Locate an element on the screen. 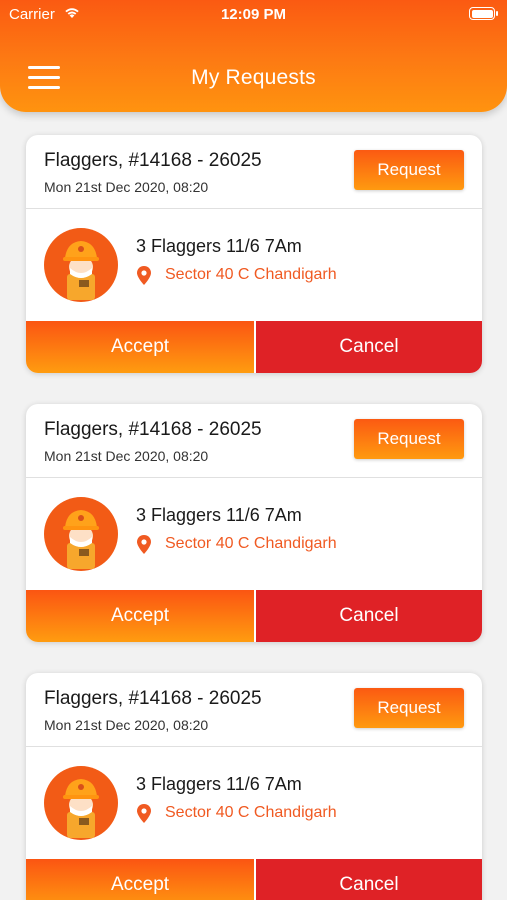 This screenshot has height=900, width=507. status-bar: Carrier 12:09 PM is located at coordinates (253, 15).